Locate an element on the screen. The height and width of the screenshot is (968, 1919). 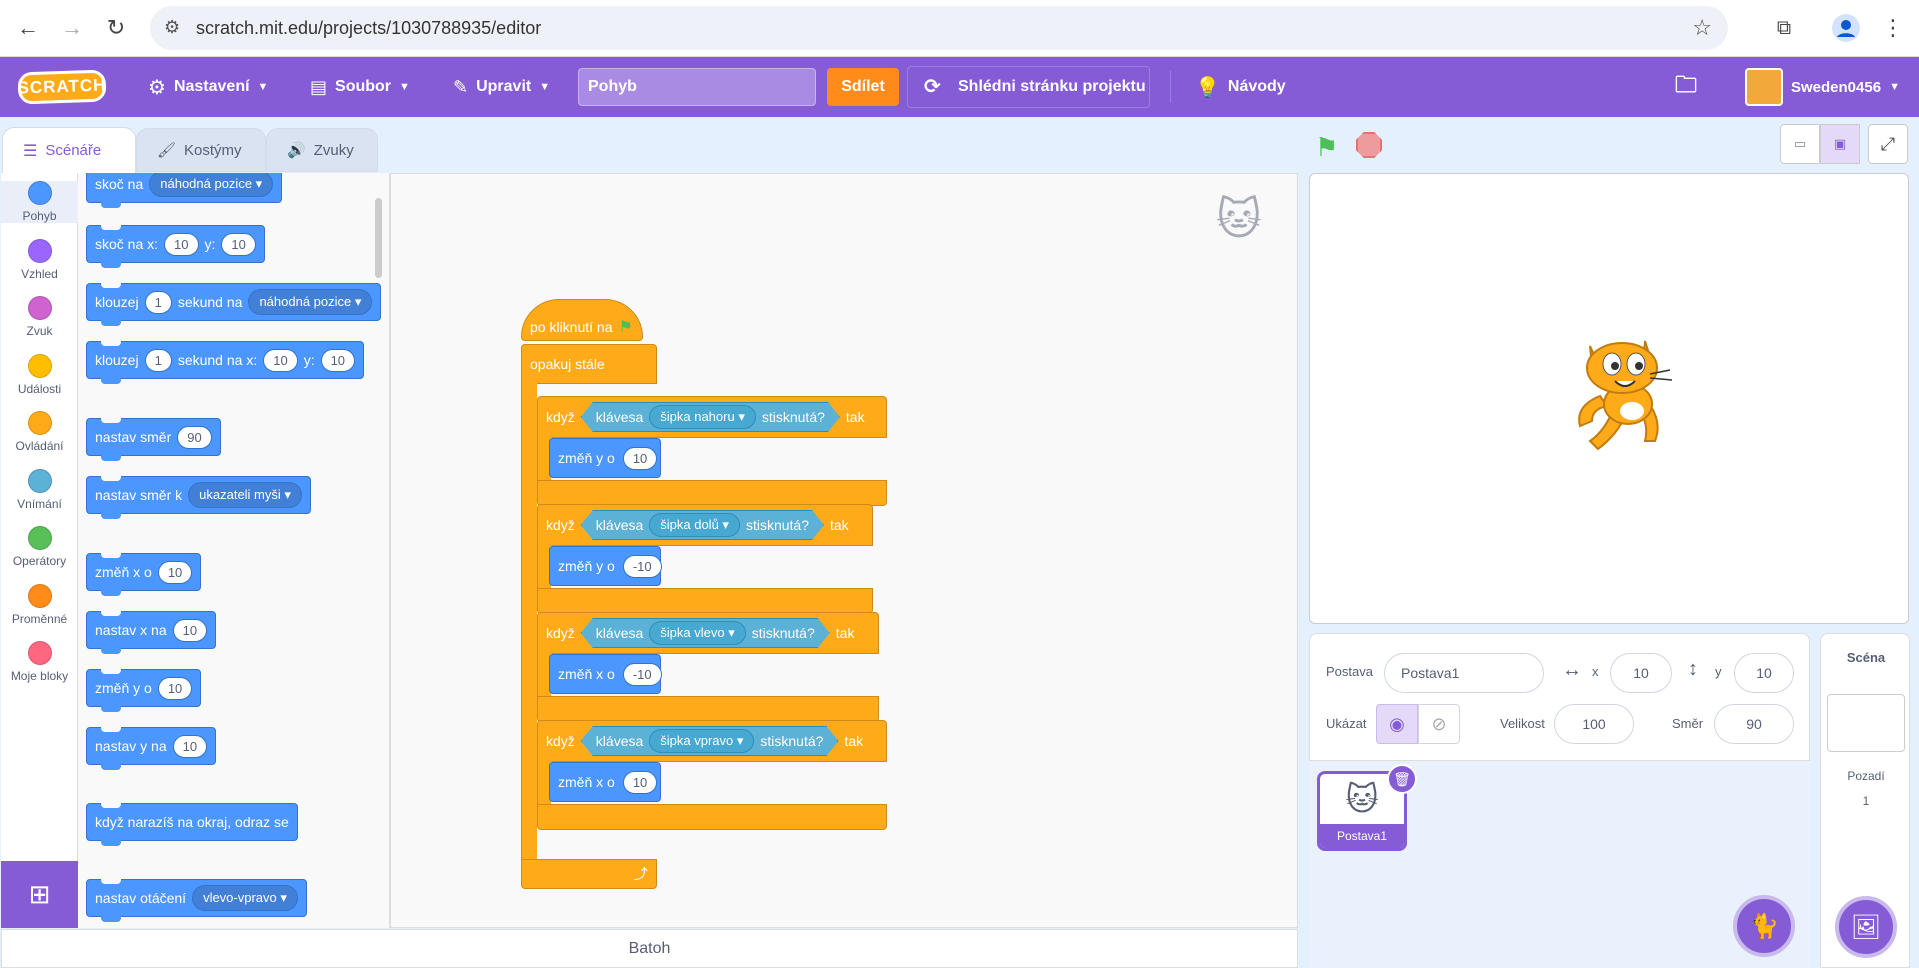
category-7: Proměnné is located at coordinates (39, 604).